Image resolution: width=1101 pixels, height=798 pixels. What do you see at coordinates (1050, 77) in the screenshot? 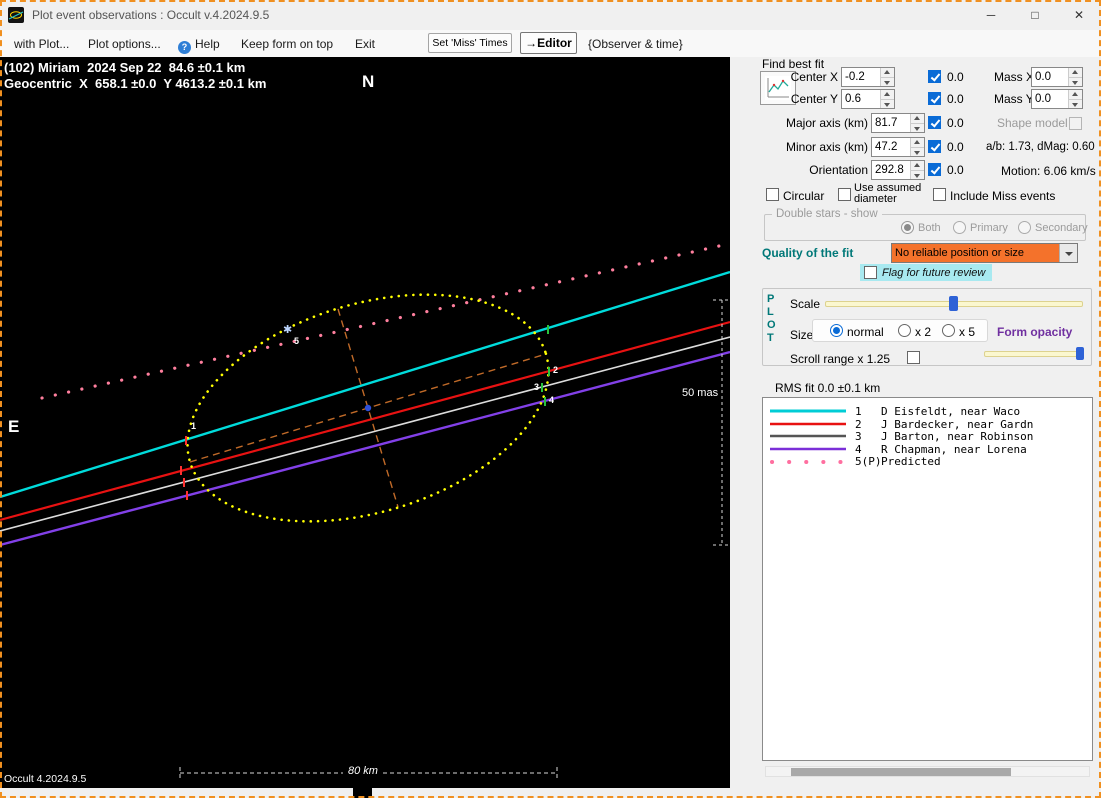
I see `mass-x-value: 0.0` at bounding box center [1050, 77].